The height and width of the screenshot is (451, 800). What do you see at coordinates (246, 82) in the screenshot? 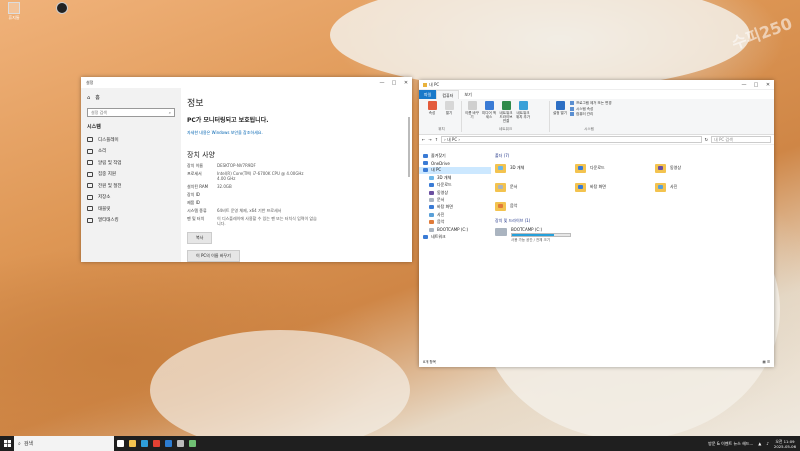
I see `settings-titlebar: 설정 — □ ✕` at bounding box center [246, 82].